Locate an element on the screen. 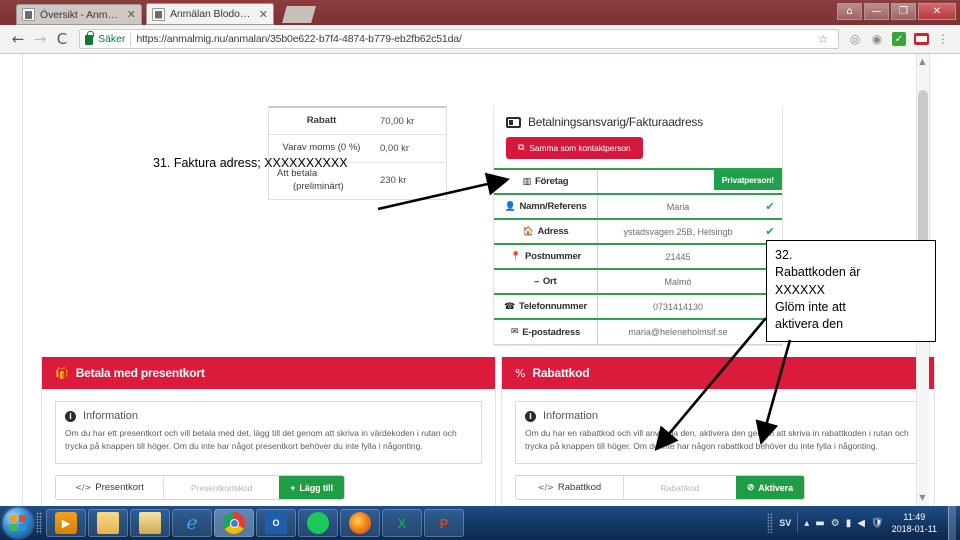 The width and height of the screenshot is (960, 540). new-tab-button is located at coordinates (299, 14).